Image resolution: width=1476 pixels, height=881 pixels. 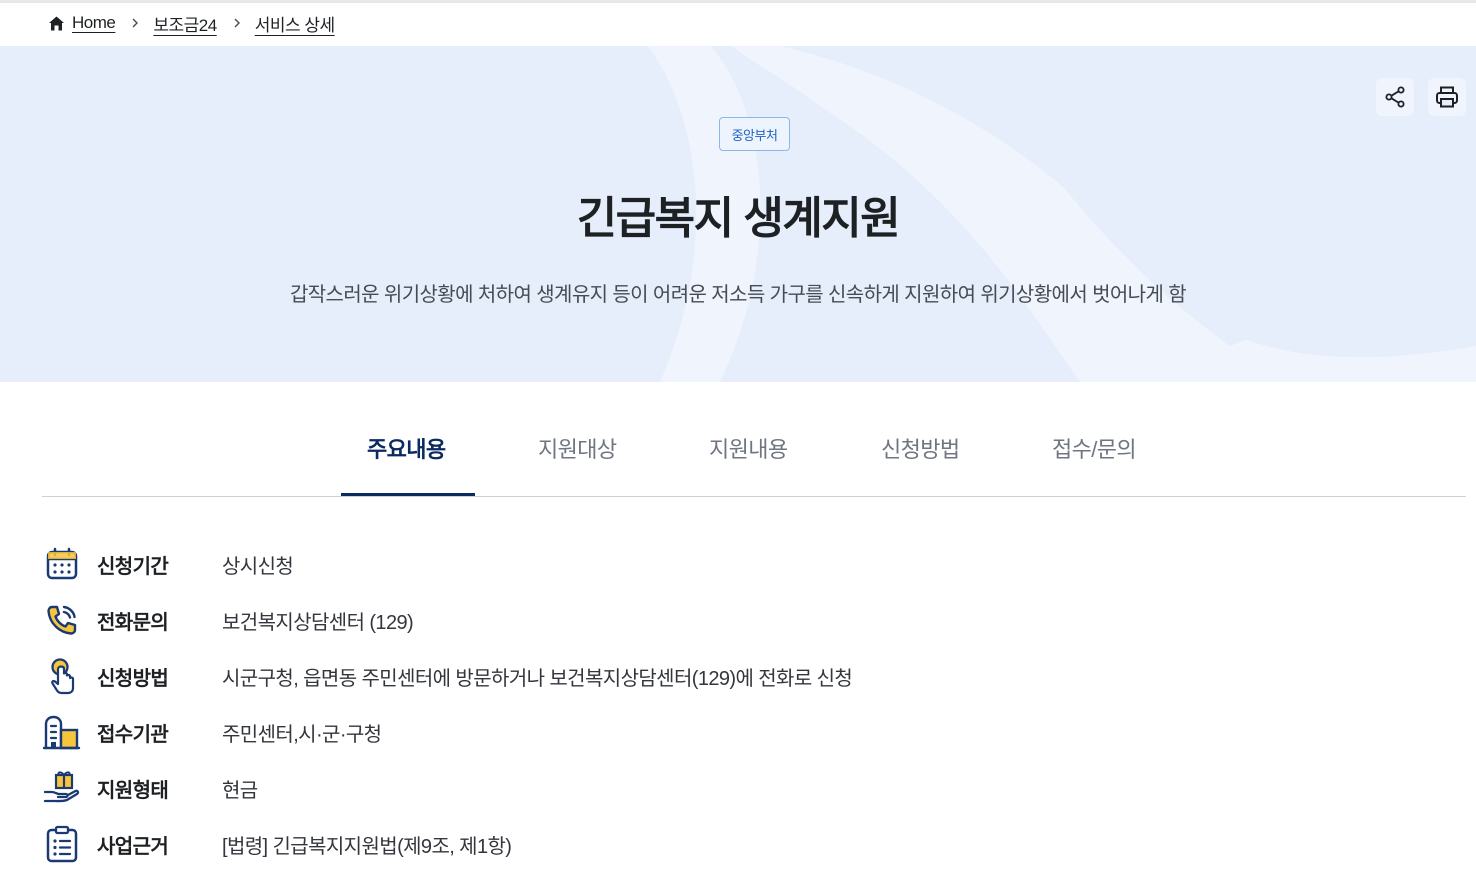 I want to click on active-tab-indicator, so click(x=408, y=494).